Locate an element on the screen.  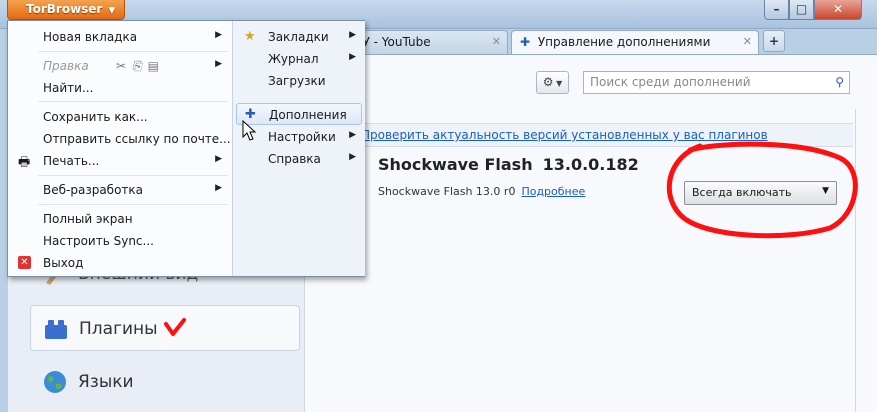
close-button: ✕ is located at coordinates (838, 10).